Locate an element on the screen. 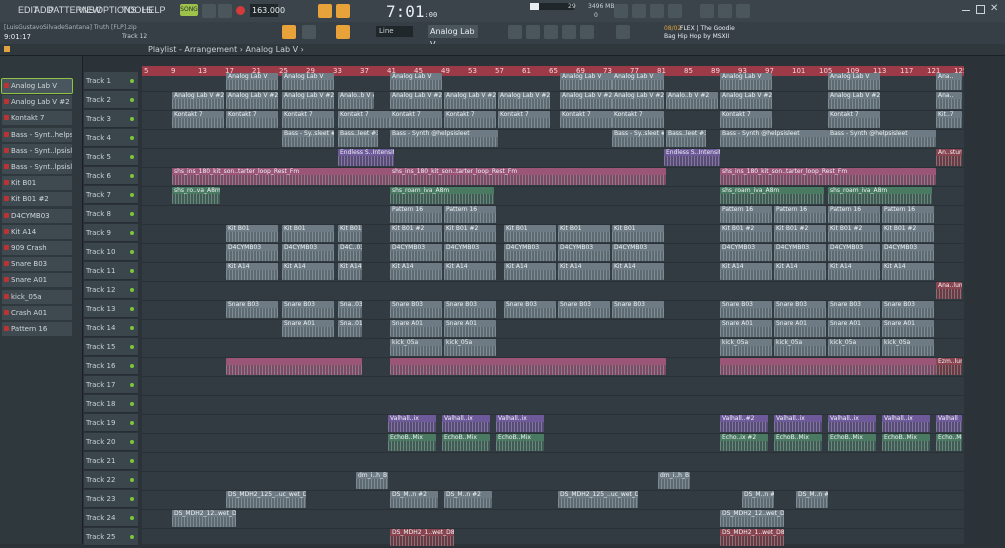  undo-icon is located at coordinates (639, 11).